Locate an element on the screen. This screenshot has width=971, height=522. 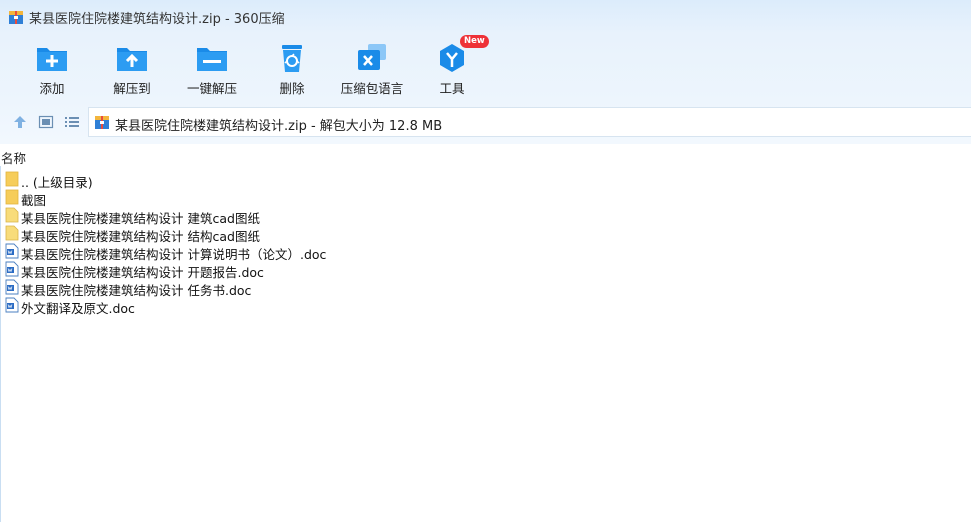
tools-label: 工具 is located at coordinates (452, 88).